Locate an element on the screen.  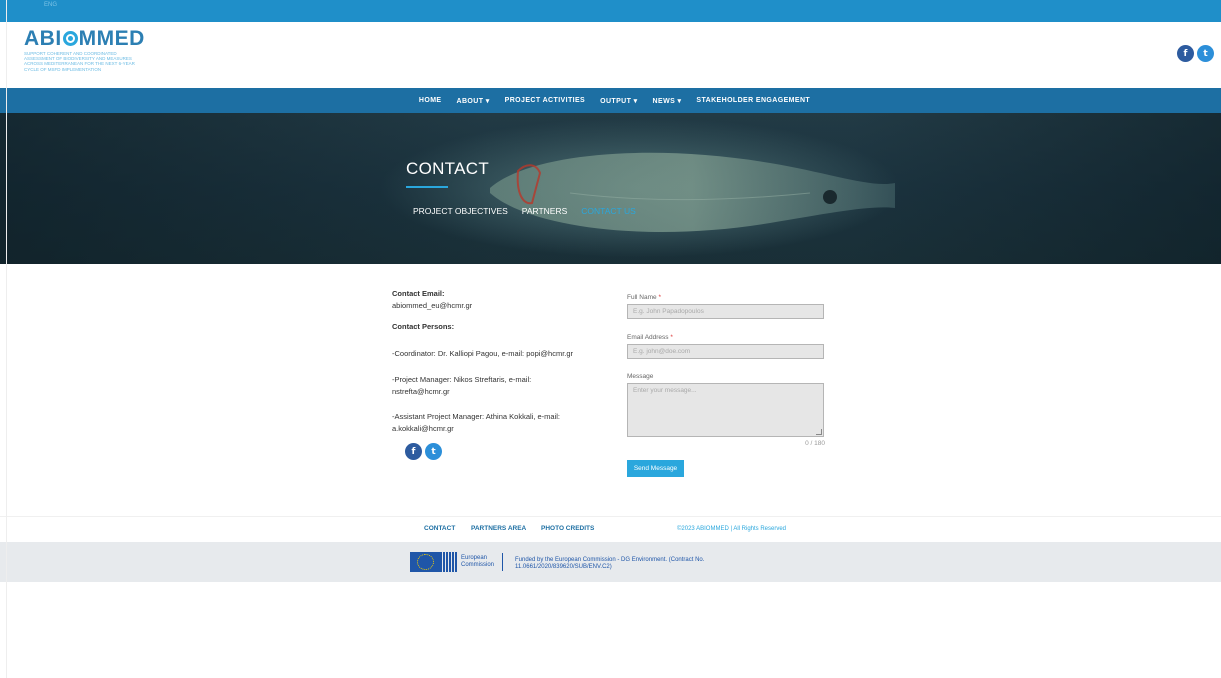
sub-nav: PROJECT OBJECTIVES PARTNERS CONTACT US is located at coordinates (524, 211).